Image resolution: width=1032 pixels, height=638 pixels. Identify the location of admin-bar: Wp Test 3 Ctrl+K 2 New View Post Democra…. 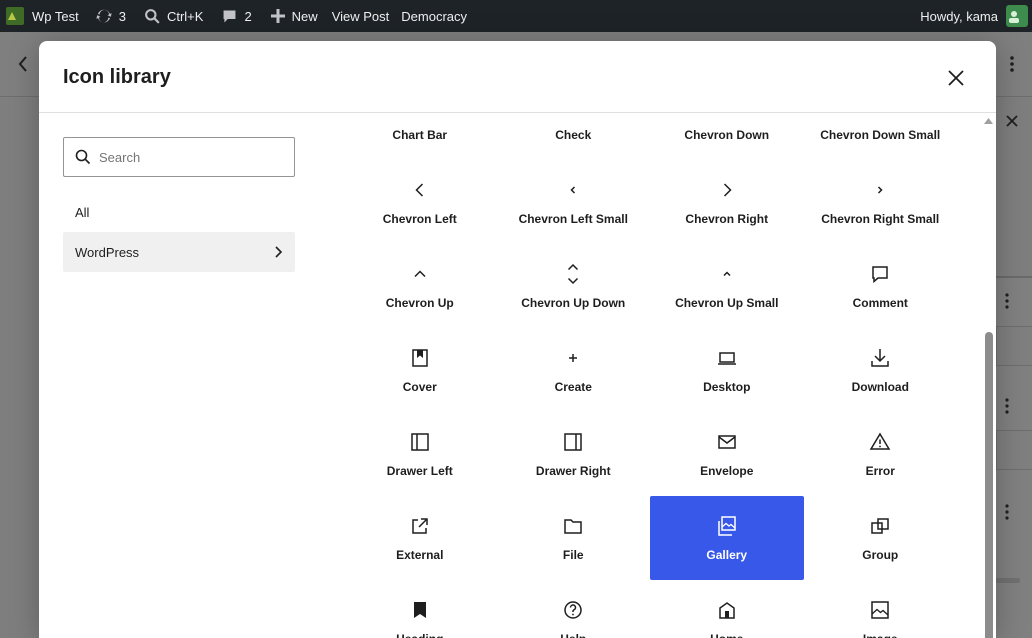
(516, 16).